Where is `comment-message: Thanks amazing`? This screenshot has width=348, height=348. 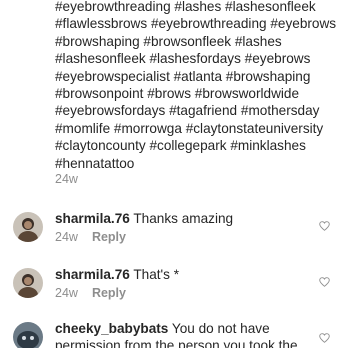
comment-message: Thanks amazing is located at coordinates (183, 218).